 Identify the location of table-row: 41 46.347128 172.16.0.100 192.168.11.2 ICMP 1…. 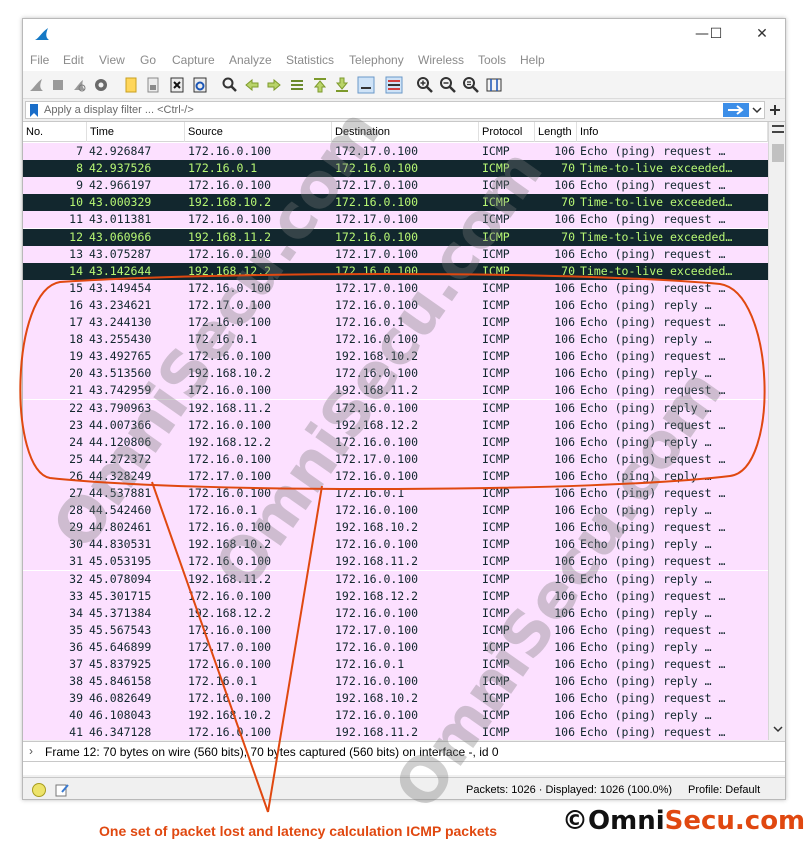
(395, 732).